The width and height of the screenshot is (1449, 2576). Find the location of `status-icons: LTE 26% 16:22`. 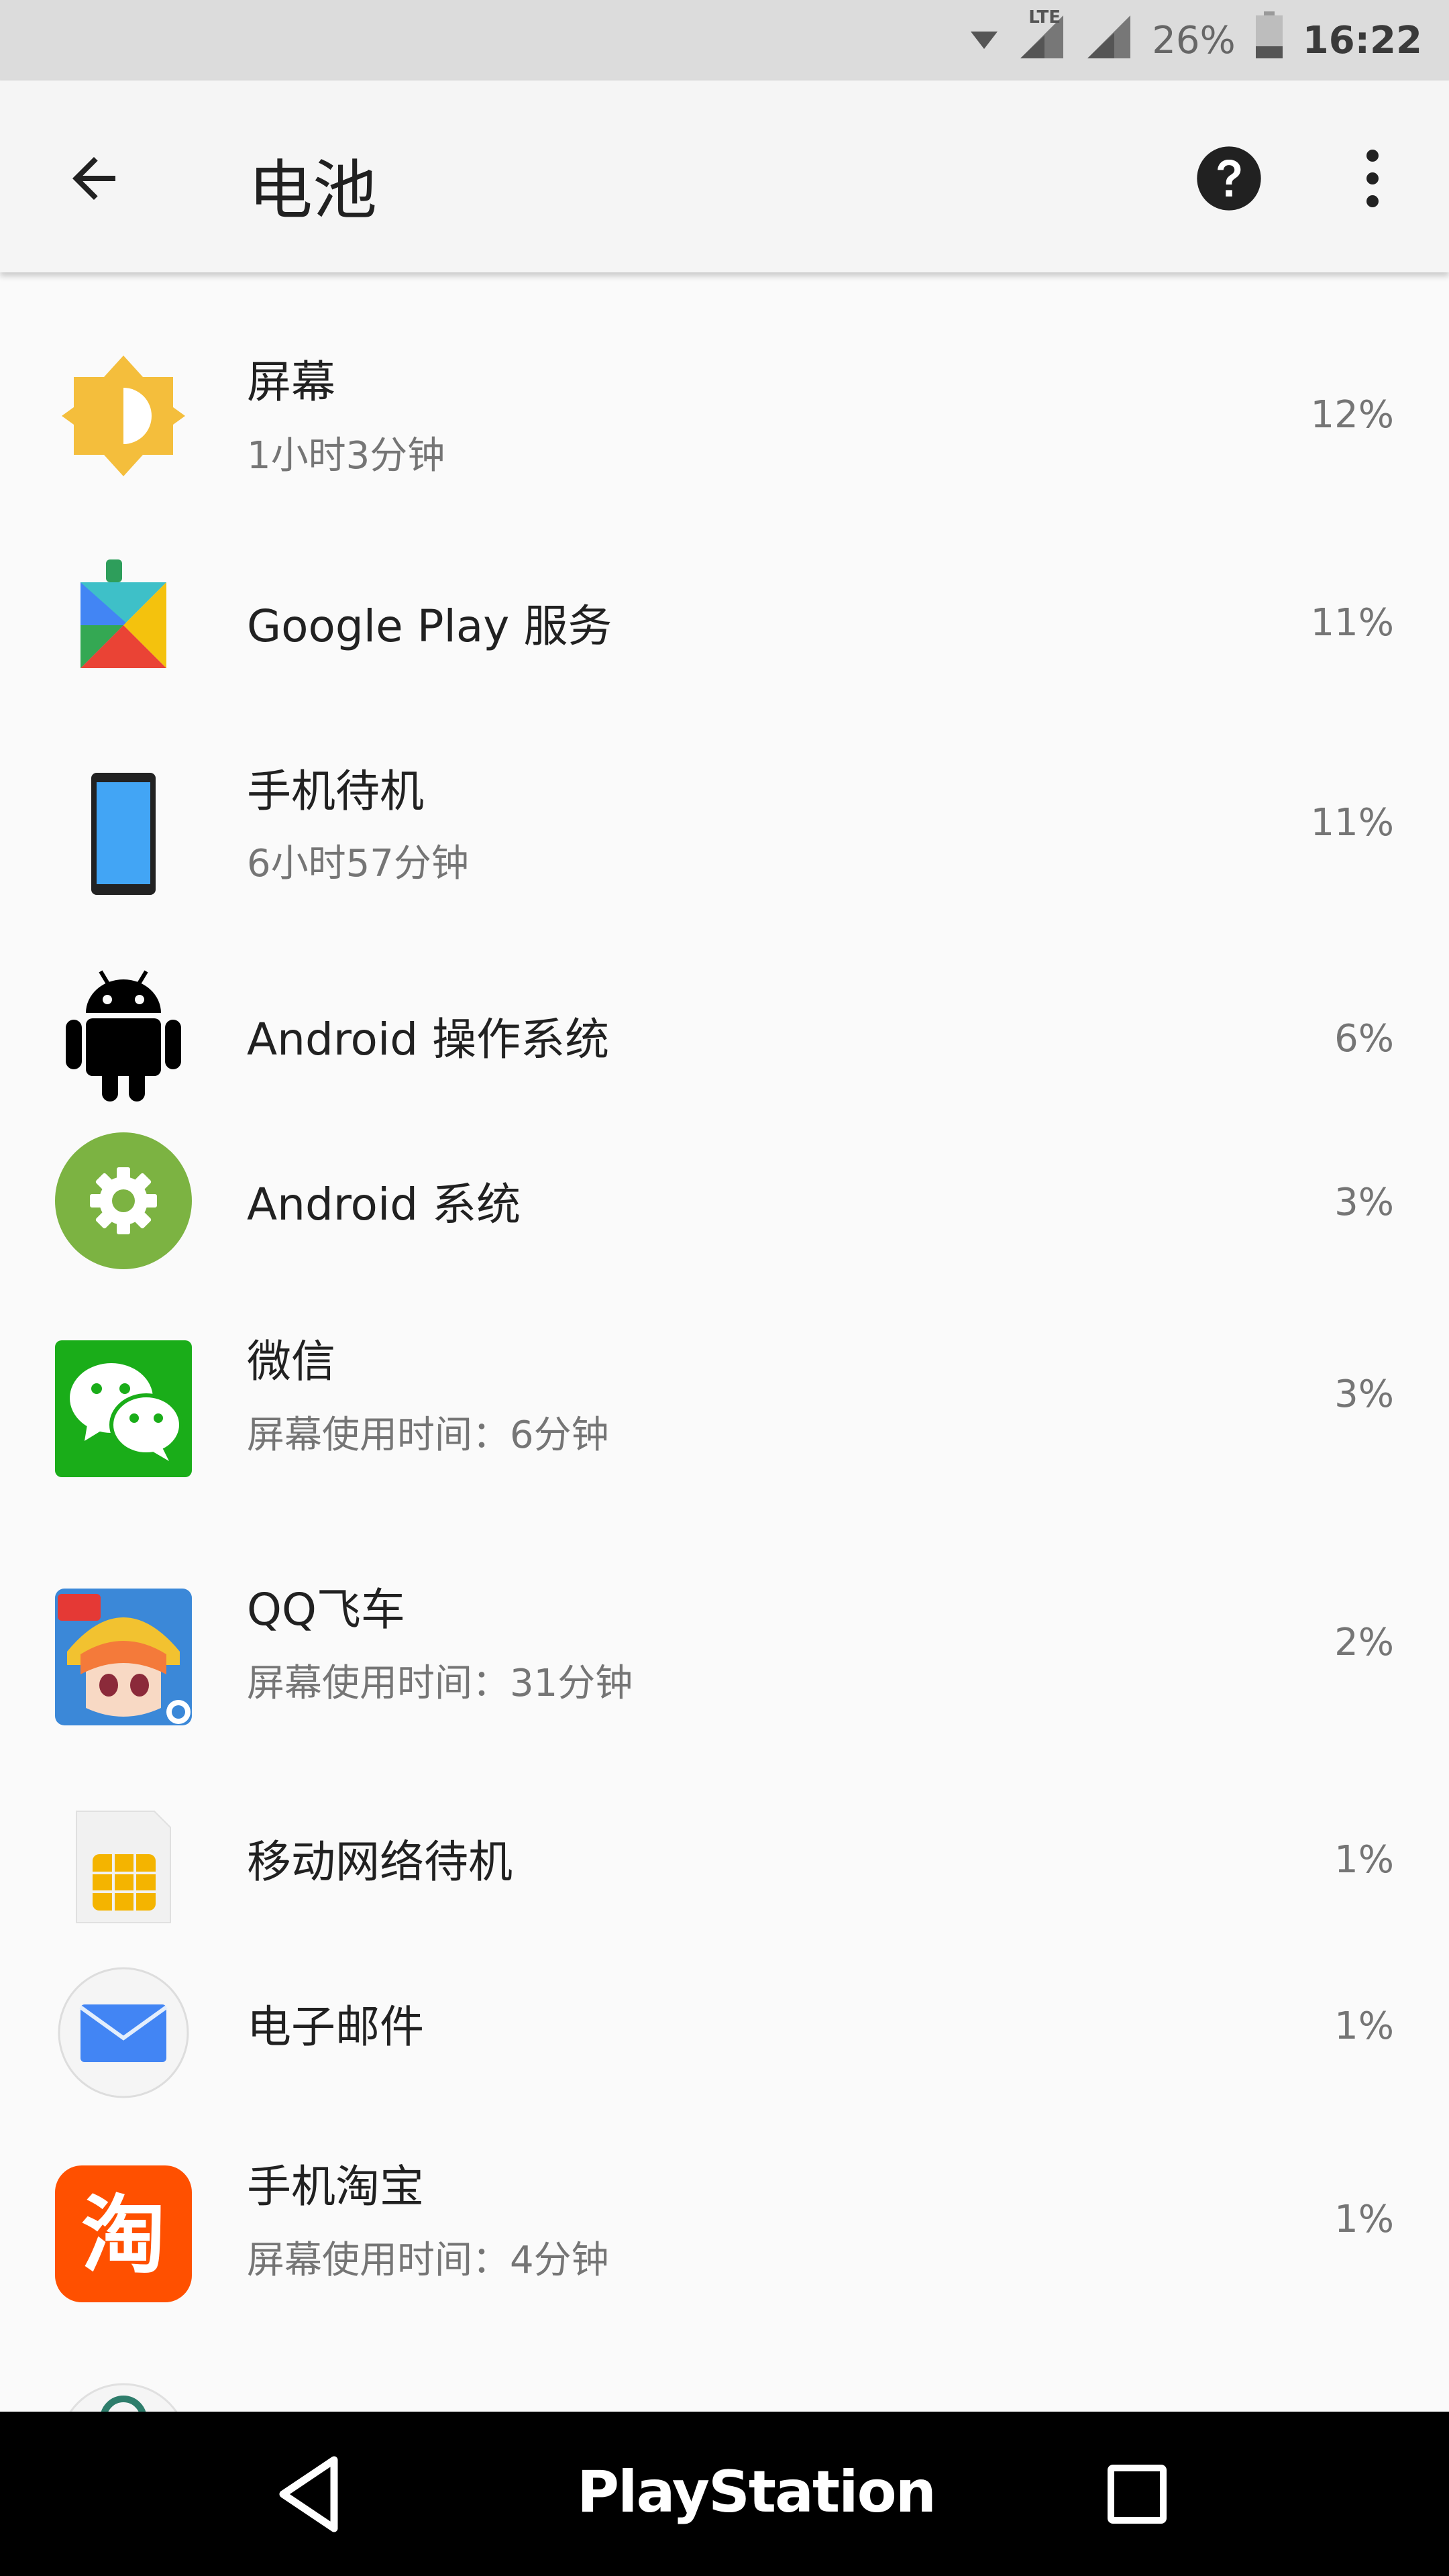

status-icons: LTE 26% 16:22 is located at coordinates (1195, 40).